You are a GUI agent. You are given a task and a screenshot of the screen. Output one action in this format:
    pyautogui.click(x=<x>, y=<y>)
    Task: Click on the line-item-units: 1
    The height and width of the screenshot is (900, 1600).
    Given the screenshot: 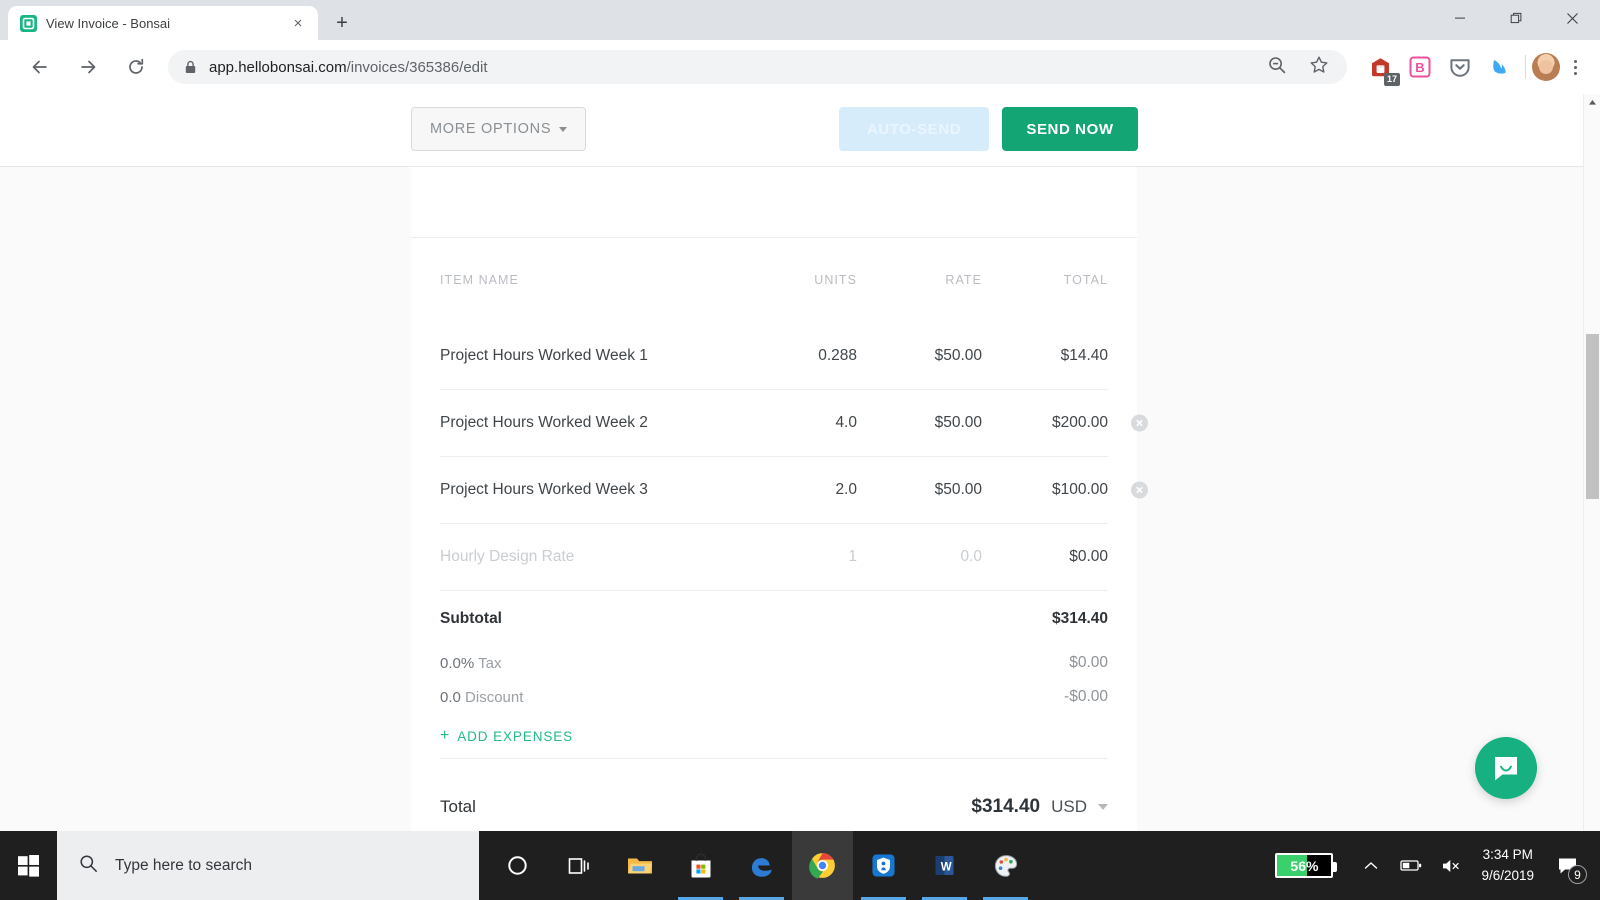 What is the action you would take?
    pyautogui.click(x=793, y=557)
    